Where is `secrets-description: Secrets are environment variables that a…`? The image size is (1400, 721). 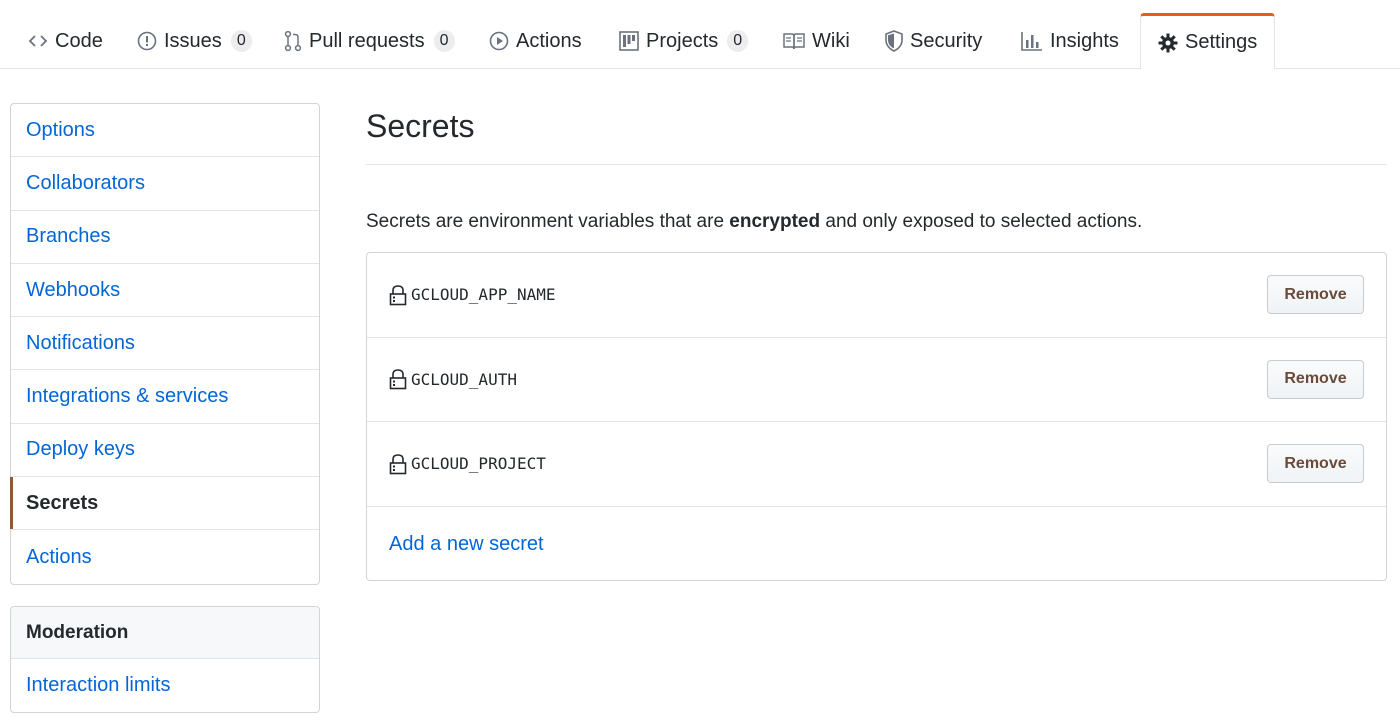
secrets-description: Secrets are environment variables that a… is located at coordinates (754, 222).